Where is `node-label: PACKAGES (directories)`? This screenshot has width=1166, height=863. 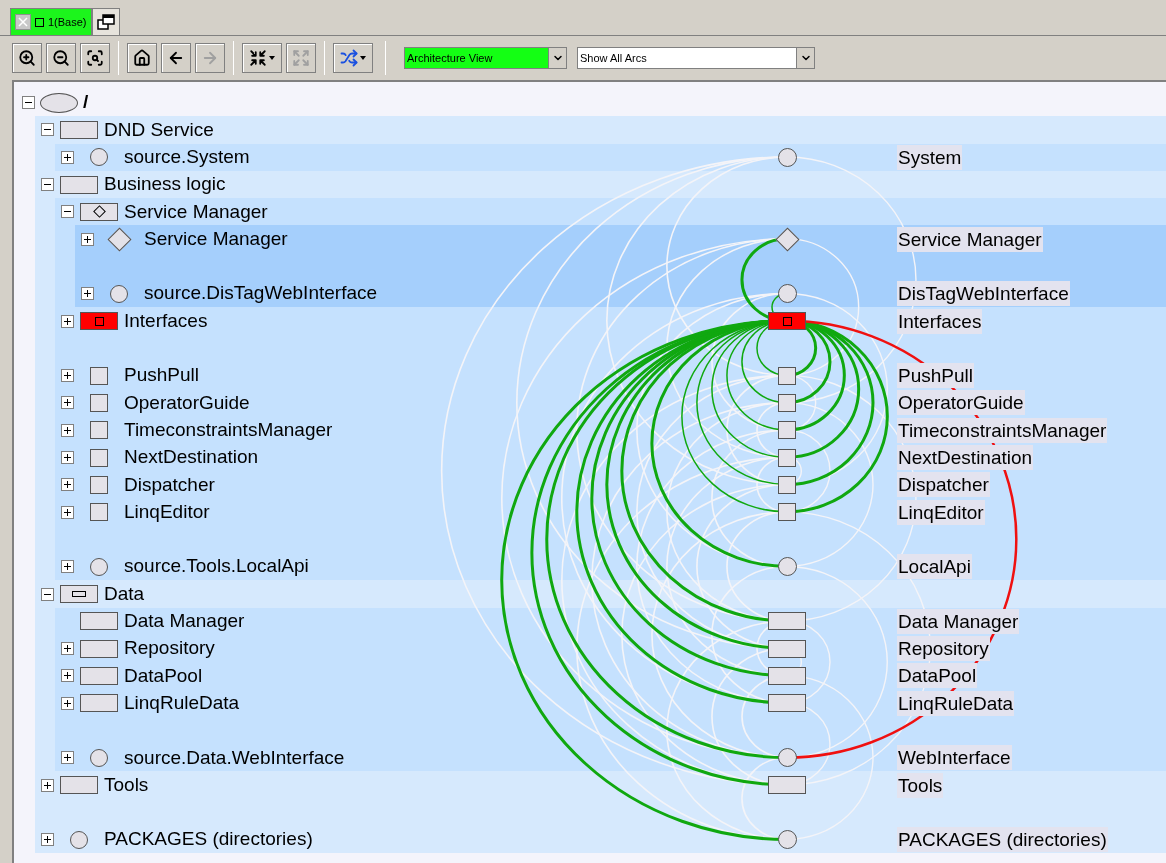 node-label: PACKAGES (directories) is located at coordinates (1002, 840).